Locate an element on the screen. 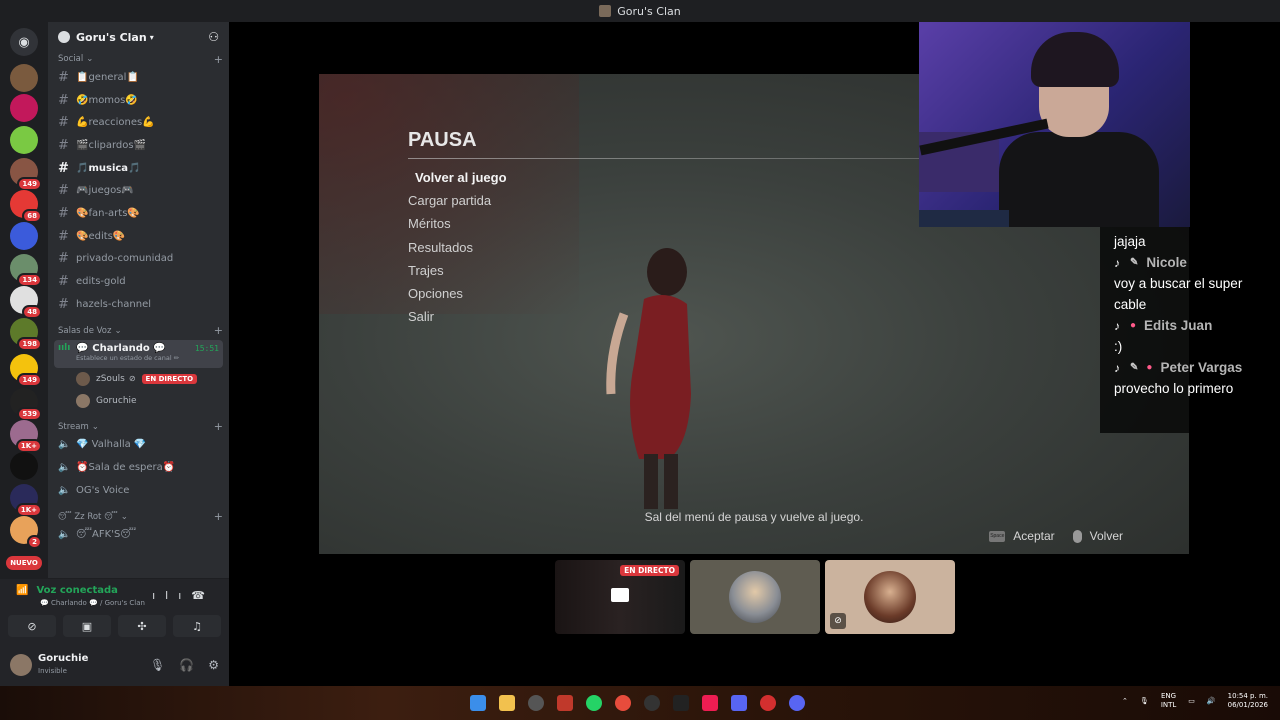 This screenshot has width=1280, height=720. voice-location: 💬 Charlando 💬 / Goru's Clan is located at coordinates (92, 603).